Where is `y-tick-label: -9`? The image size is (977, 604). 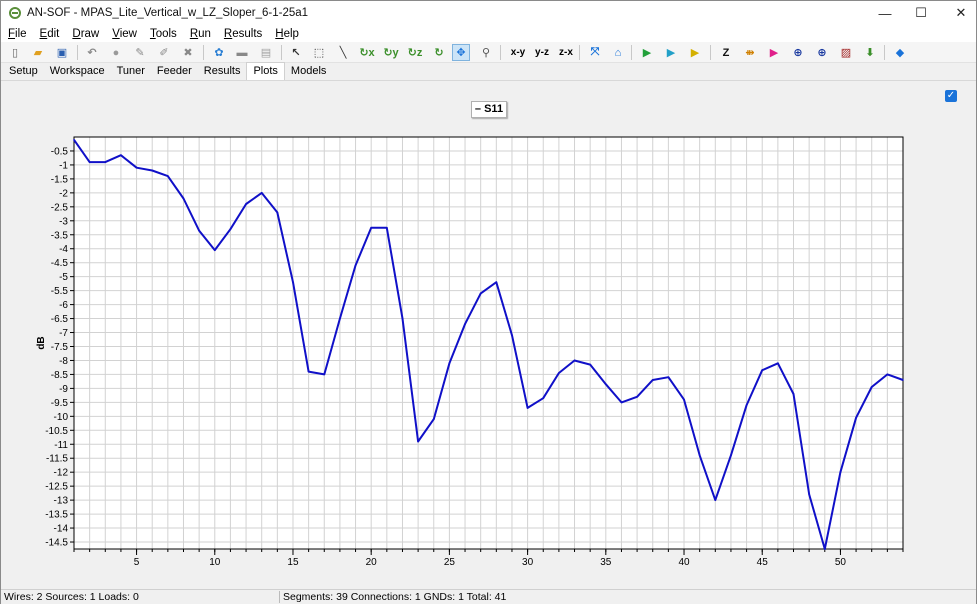
y-tick-label: -9 is located at coordinates (63, 389).